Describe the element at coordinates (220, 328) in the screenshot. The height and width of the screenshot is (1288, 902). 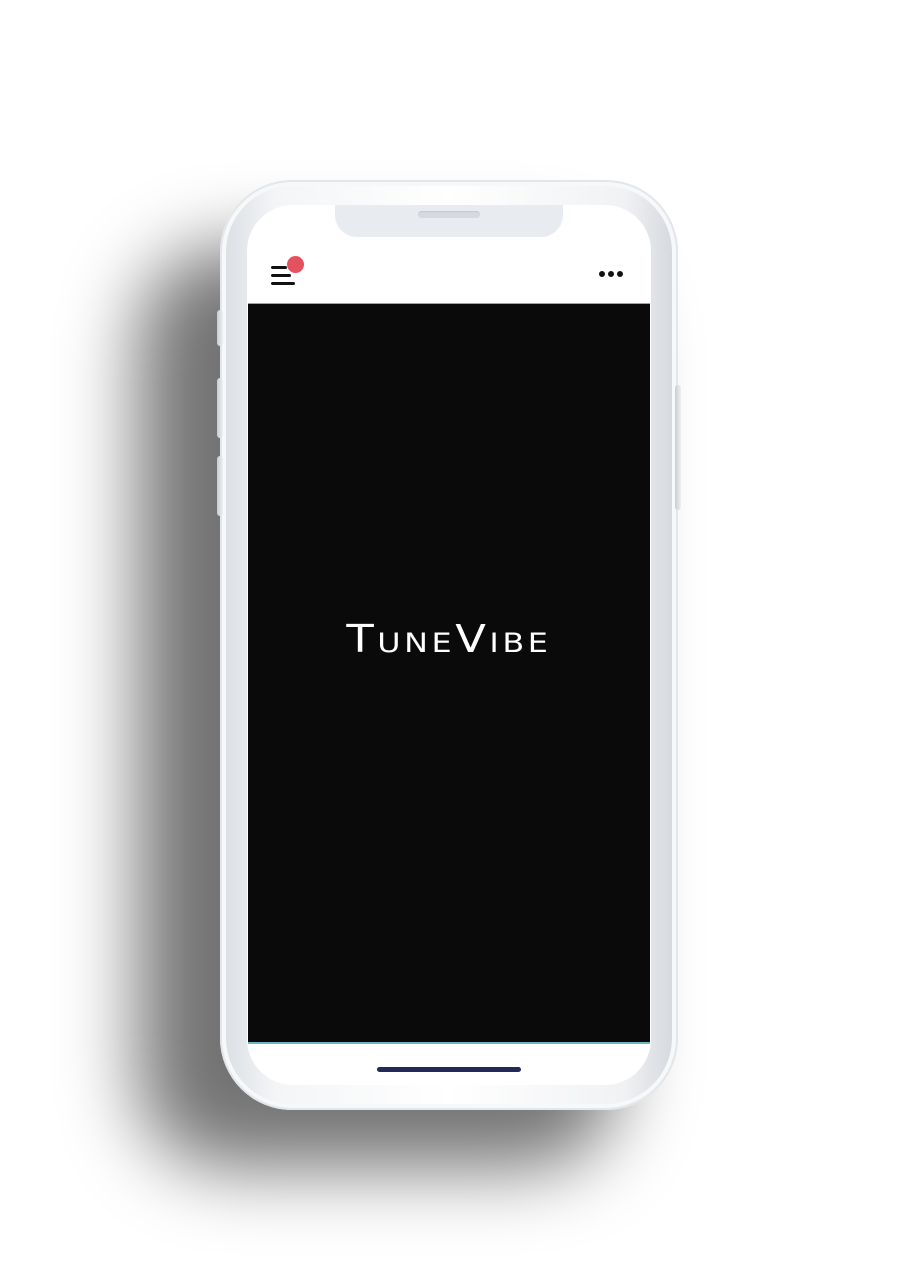
I see `mute-switch` at that location.